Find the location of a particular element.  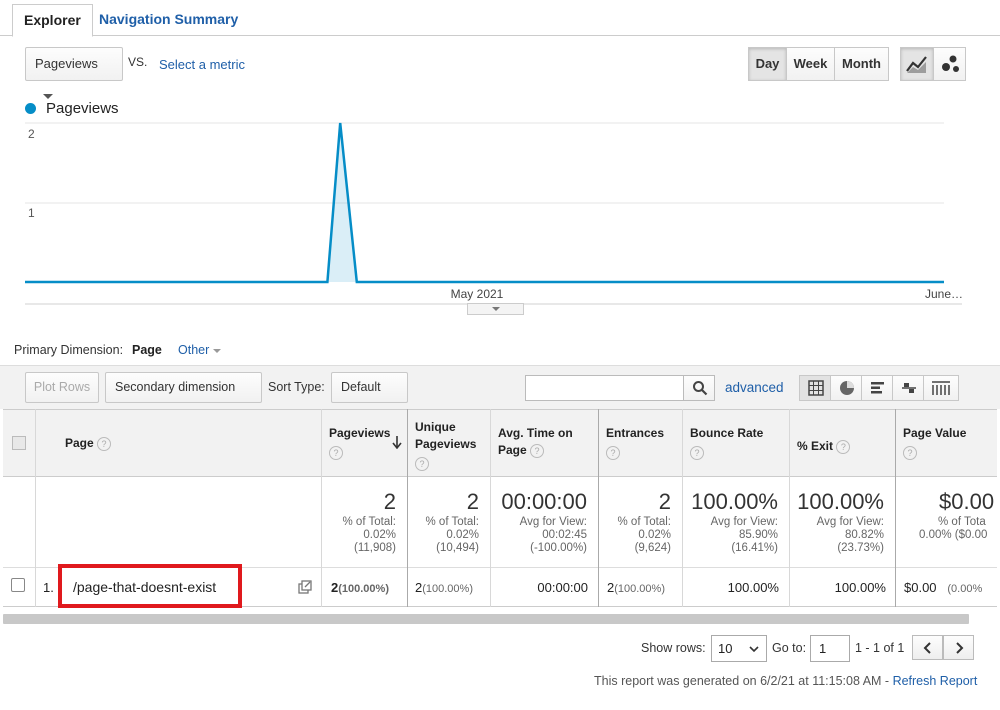

other-label: Other is located at coordinates (194, 350).